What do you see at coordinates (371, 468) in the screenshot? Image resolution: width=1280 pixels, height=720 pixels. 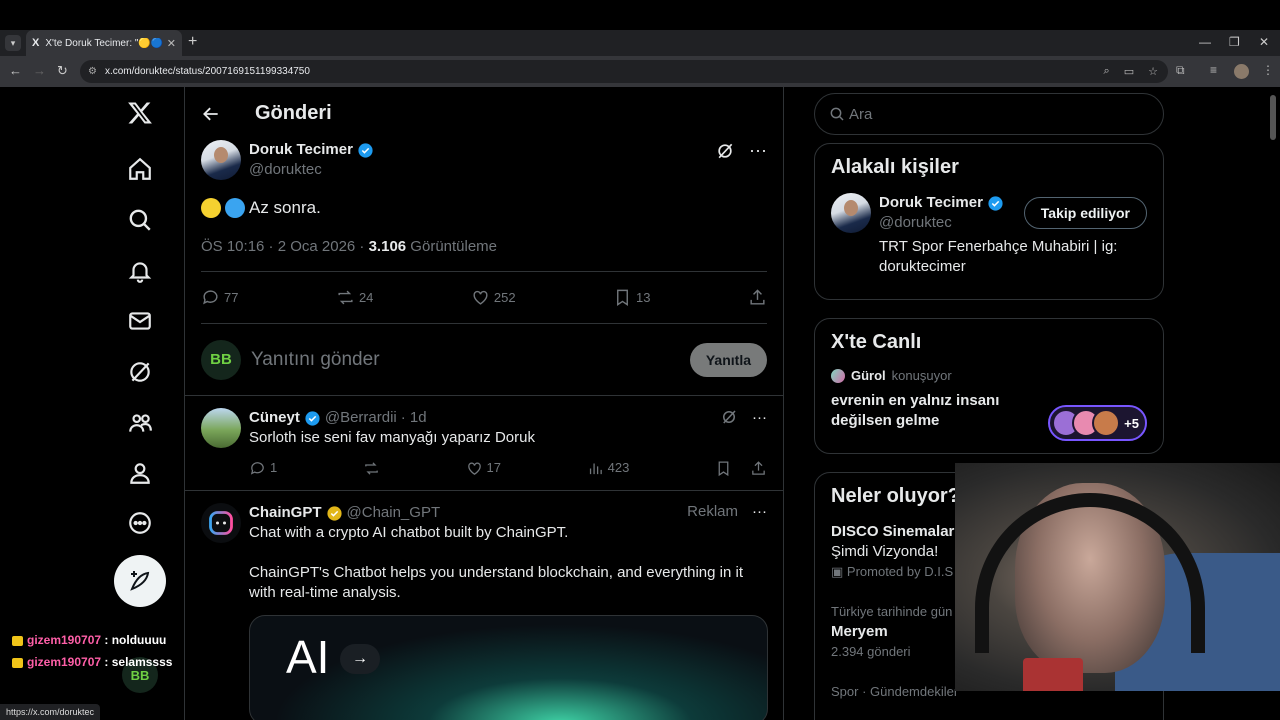 I see `repost-button` at bounding box center [371, 468].